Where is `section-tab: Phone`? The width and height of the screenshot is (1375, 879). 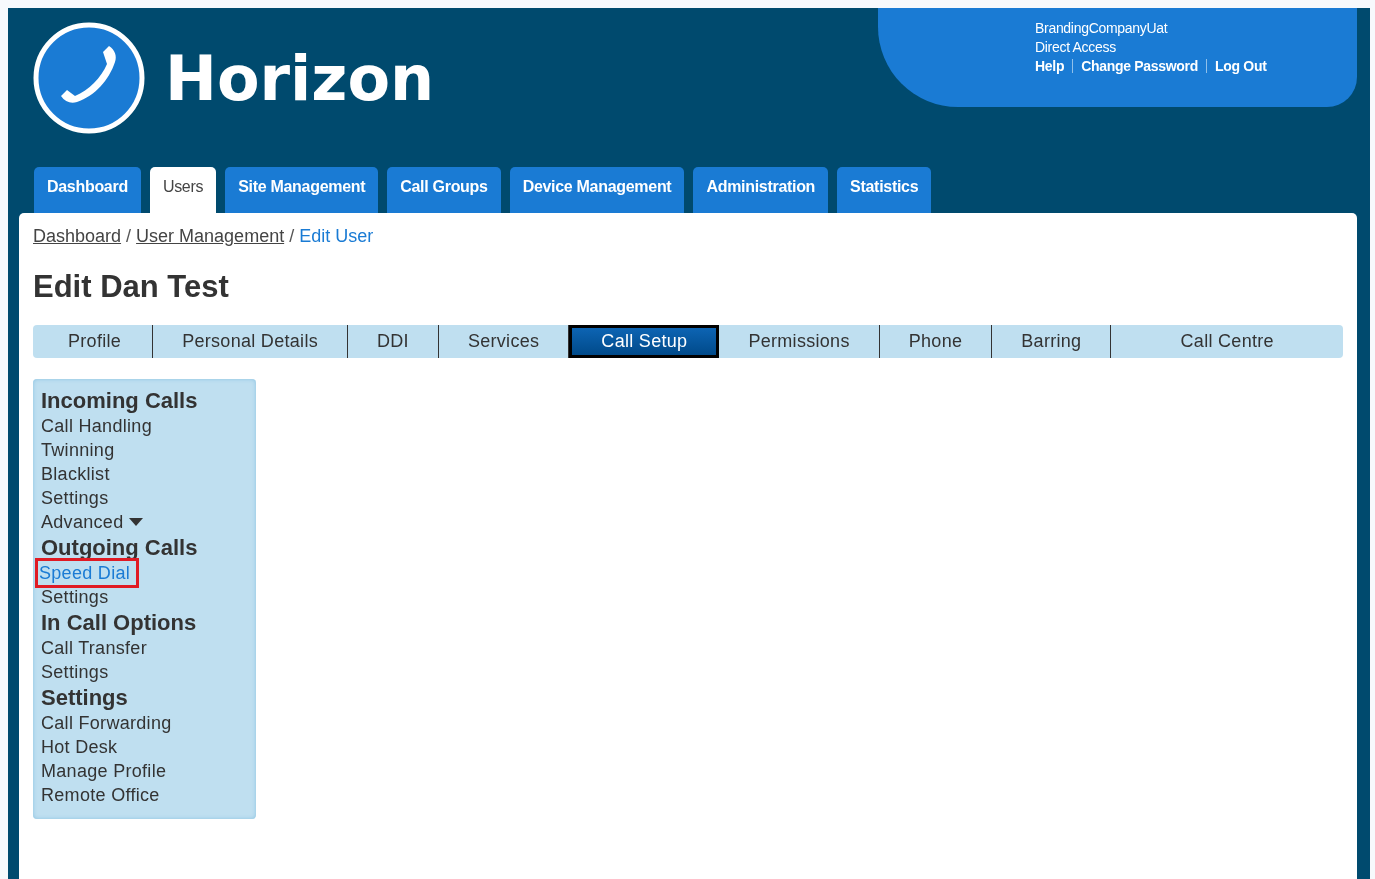 section-tab: Phone is located at coordinates (936, 341).